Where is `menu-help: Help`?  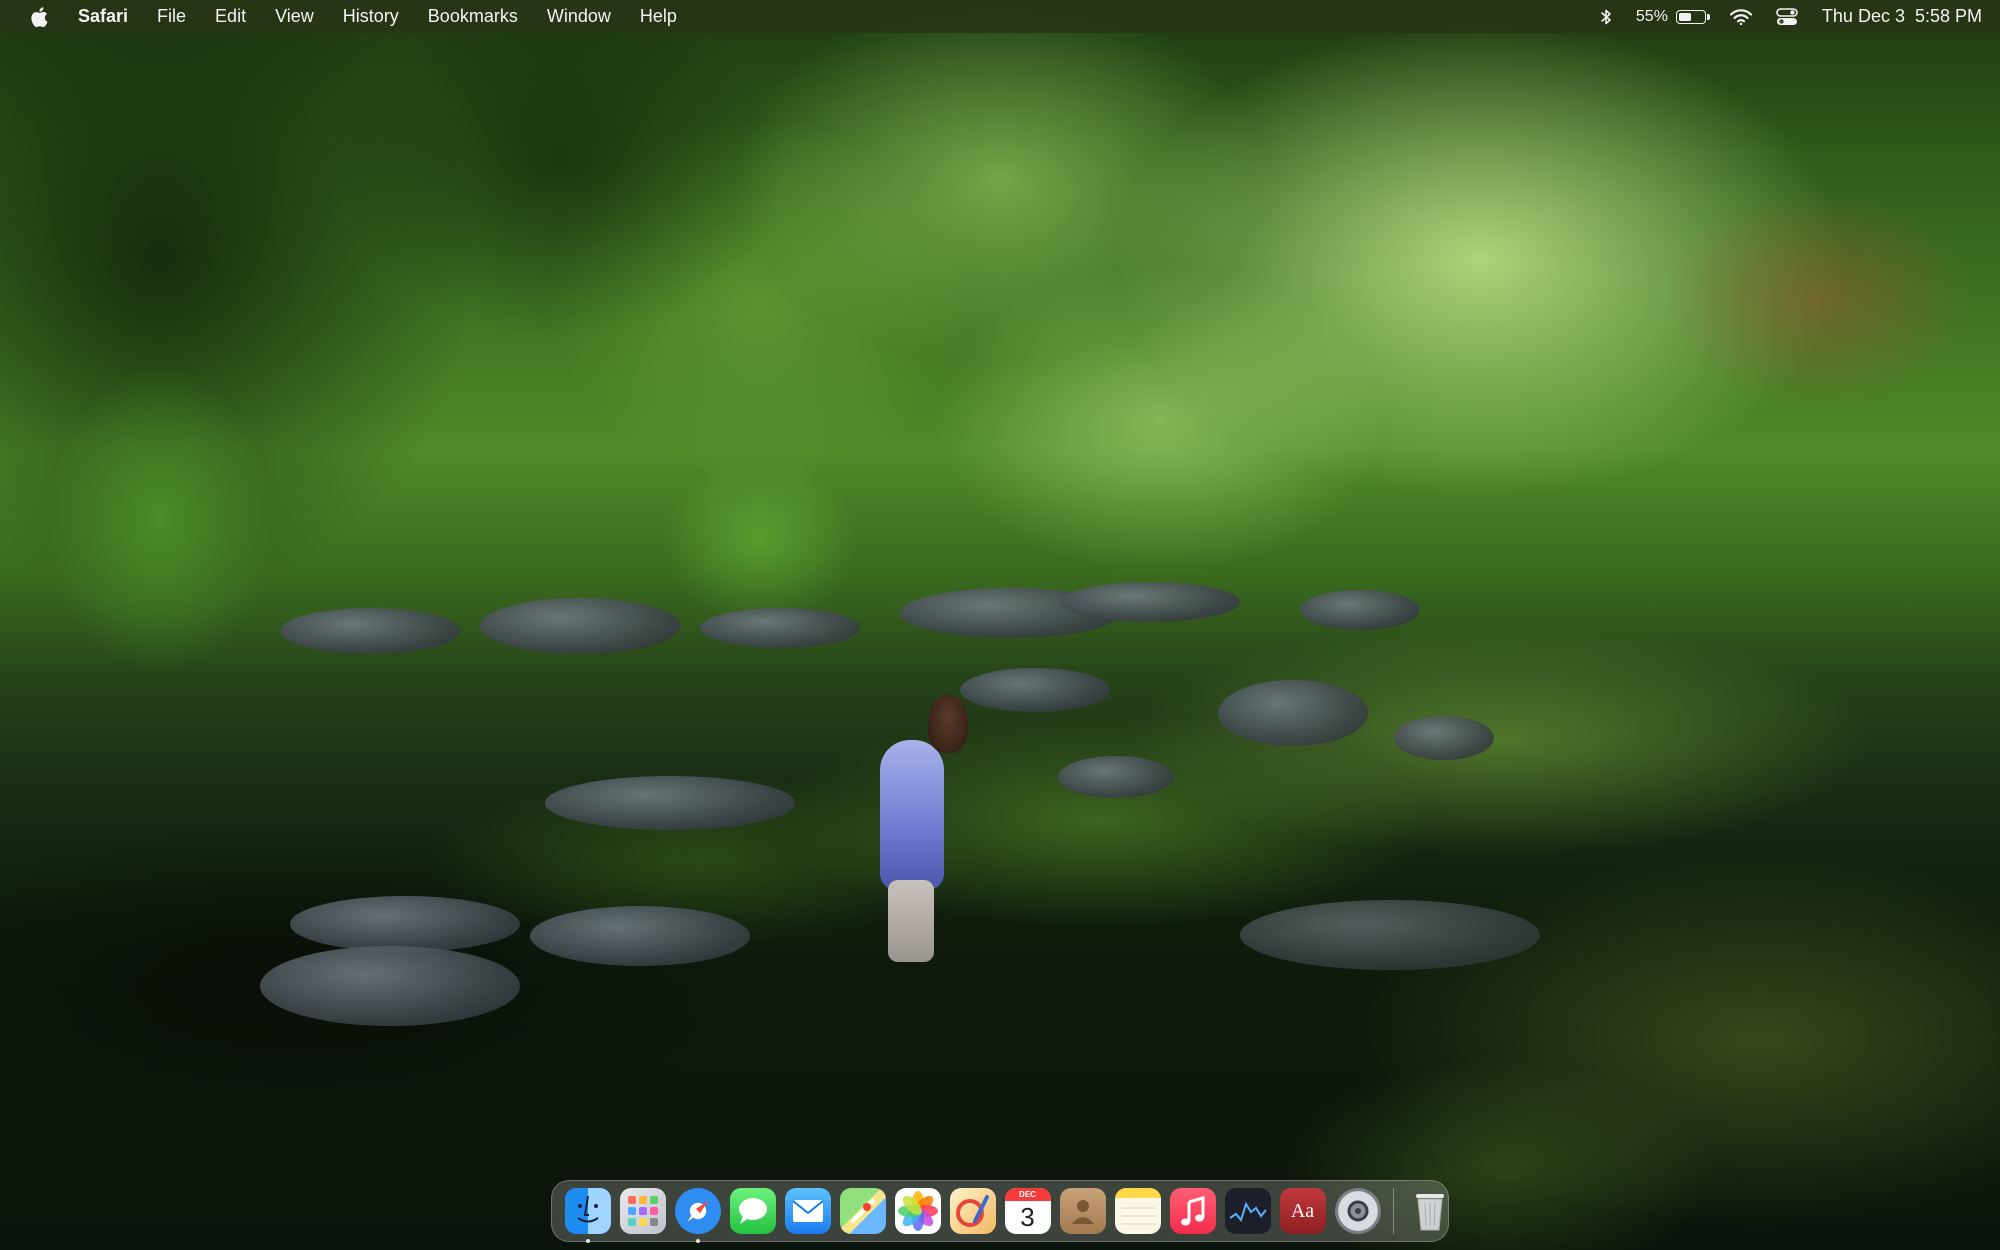 menu-help: Help is located at coordinates (658, 16).